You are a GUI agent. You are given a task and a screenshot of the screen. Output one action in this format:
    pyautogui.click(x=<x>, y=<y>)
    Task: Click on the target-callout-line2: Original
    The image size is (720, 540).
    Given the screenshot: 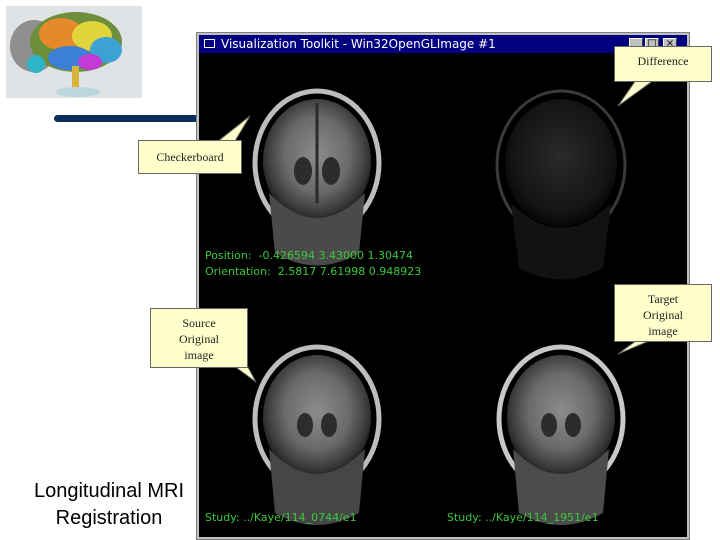 What is the action you would take?
    pyautogui.click(x=663, y=315)
    